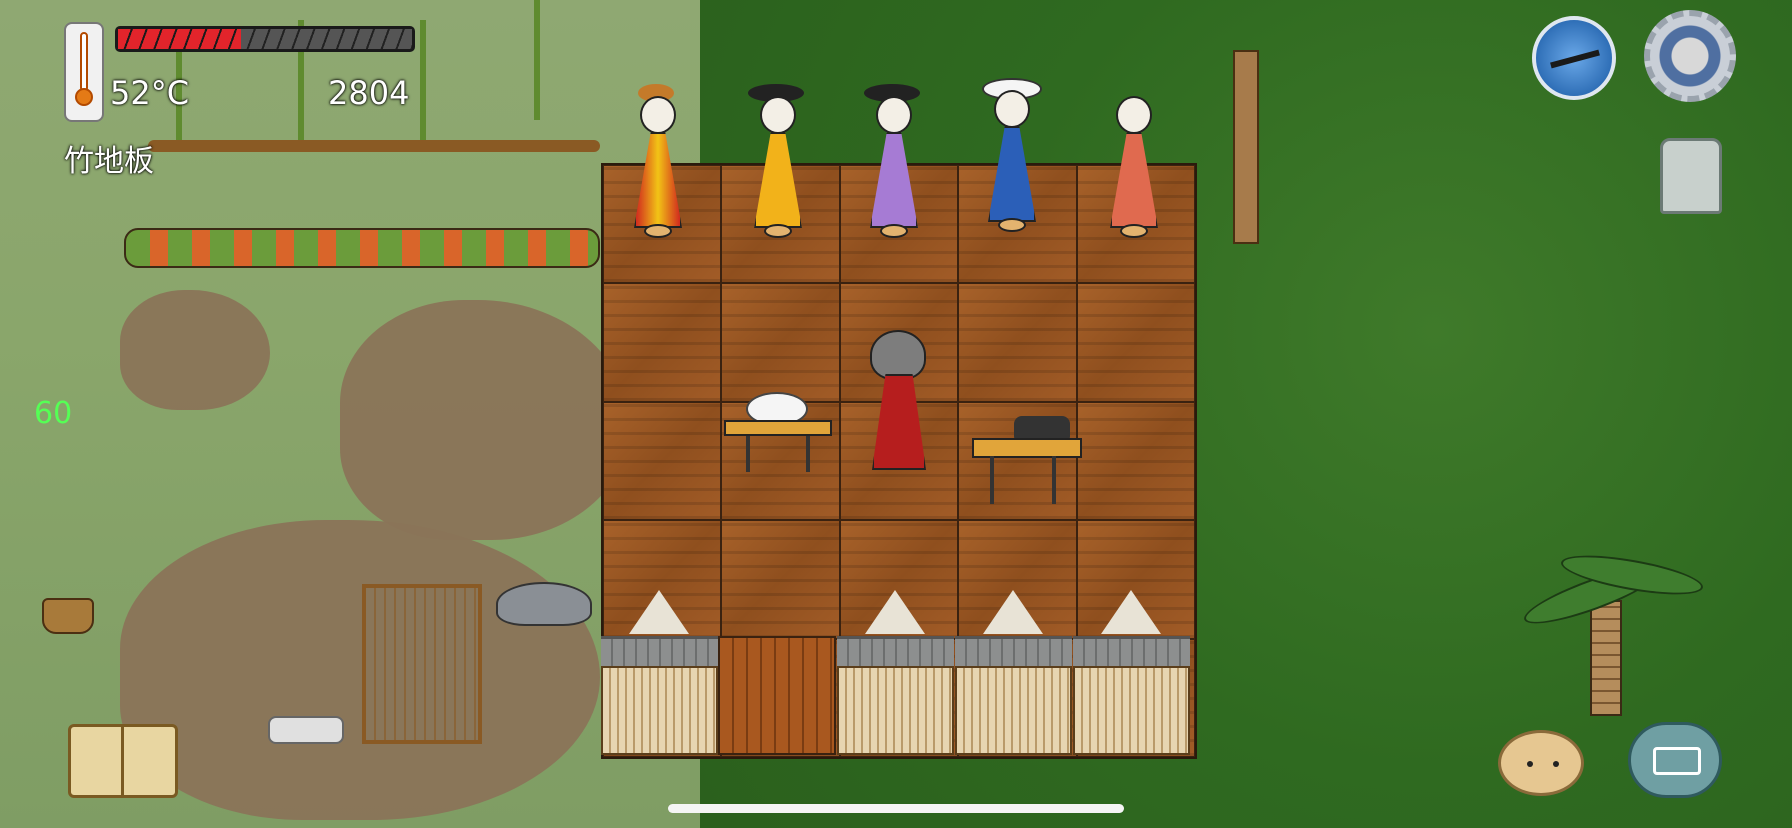 The image size is (1792, 828). Describe the element at coordinates (898, 355) in the screenshot. I see `player-hair` at that location.